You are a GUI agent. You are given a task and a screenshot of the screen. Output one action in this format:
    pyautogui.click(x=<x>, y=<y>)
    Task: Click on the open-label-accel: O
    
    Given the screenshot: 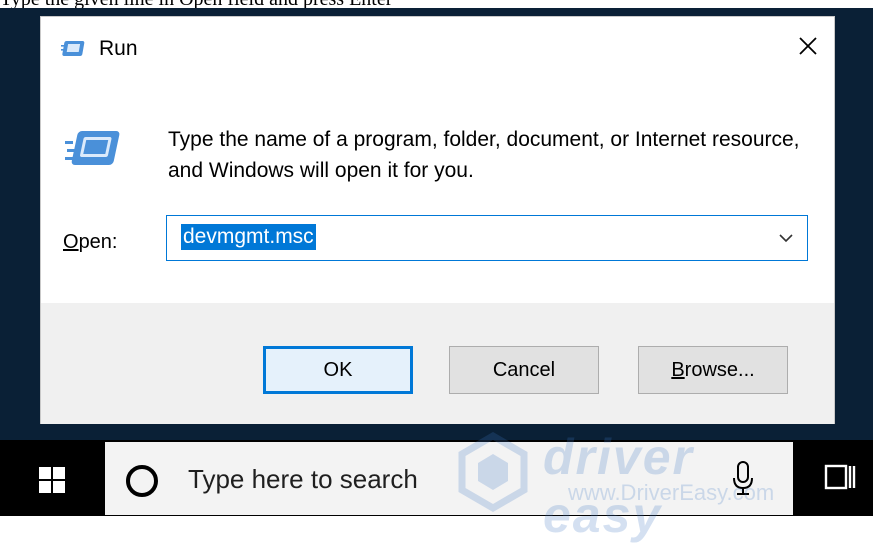 What is the action you would take?
    pyautogui.click(x=71, y=242)
    